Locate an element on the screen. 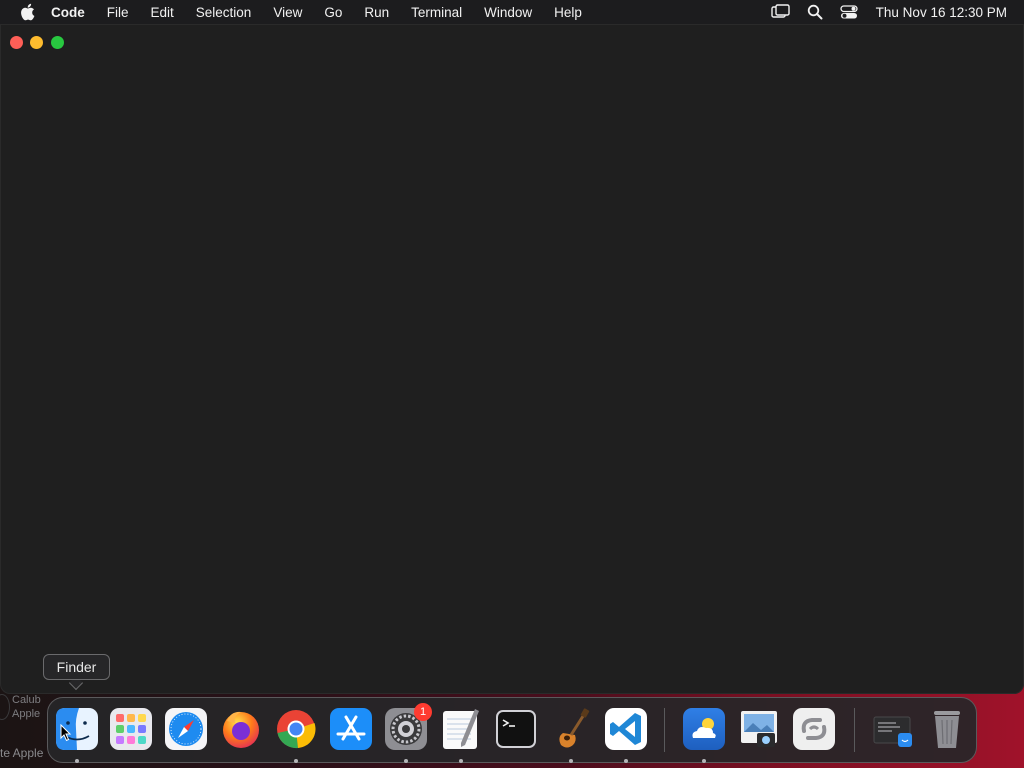 The width and height of the screenshot is (1024, 768). trash-icon is located at coordinates (947, 729).